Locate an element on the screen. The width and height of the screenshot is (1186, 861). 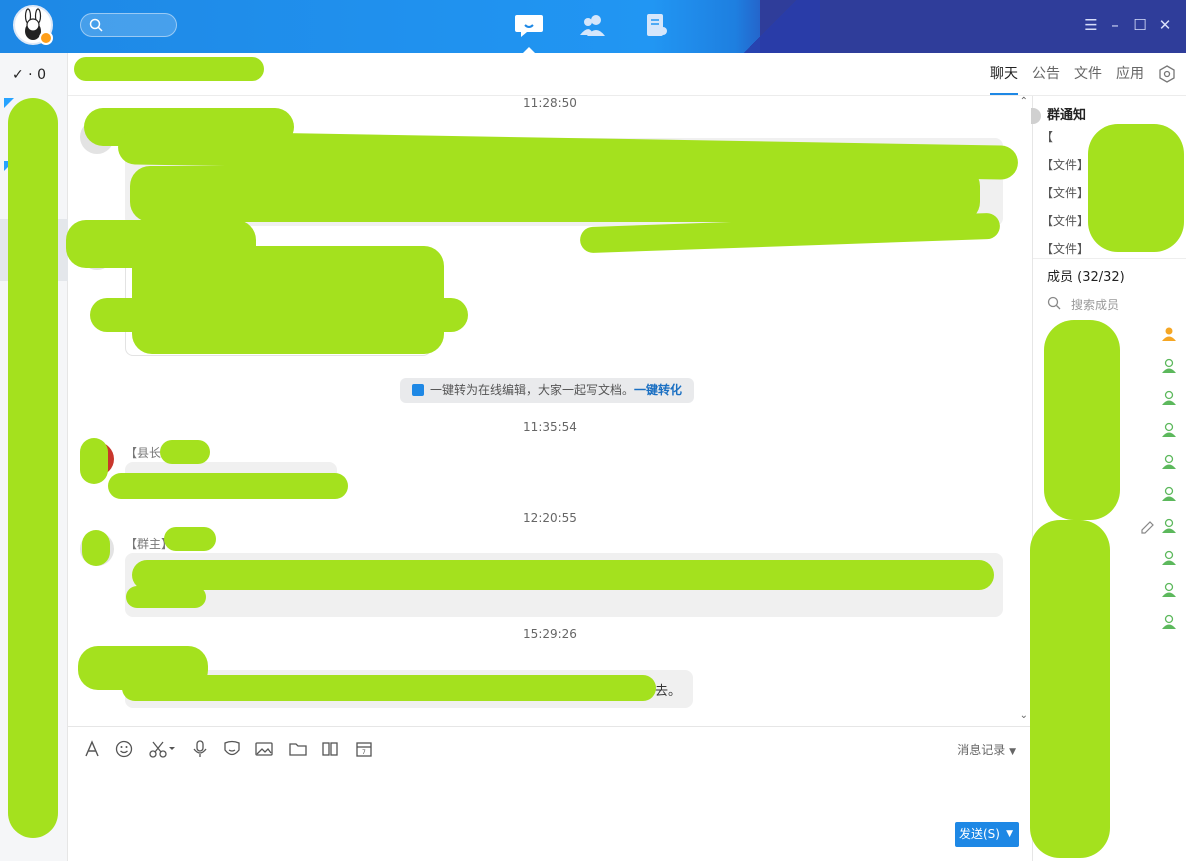
doc-share-icon is located at coordinates (330, 749).